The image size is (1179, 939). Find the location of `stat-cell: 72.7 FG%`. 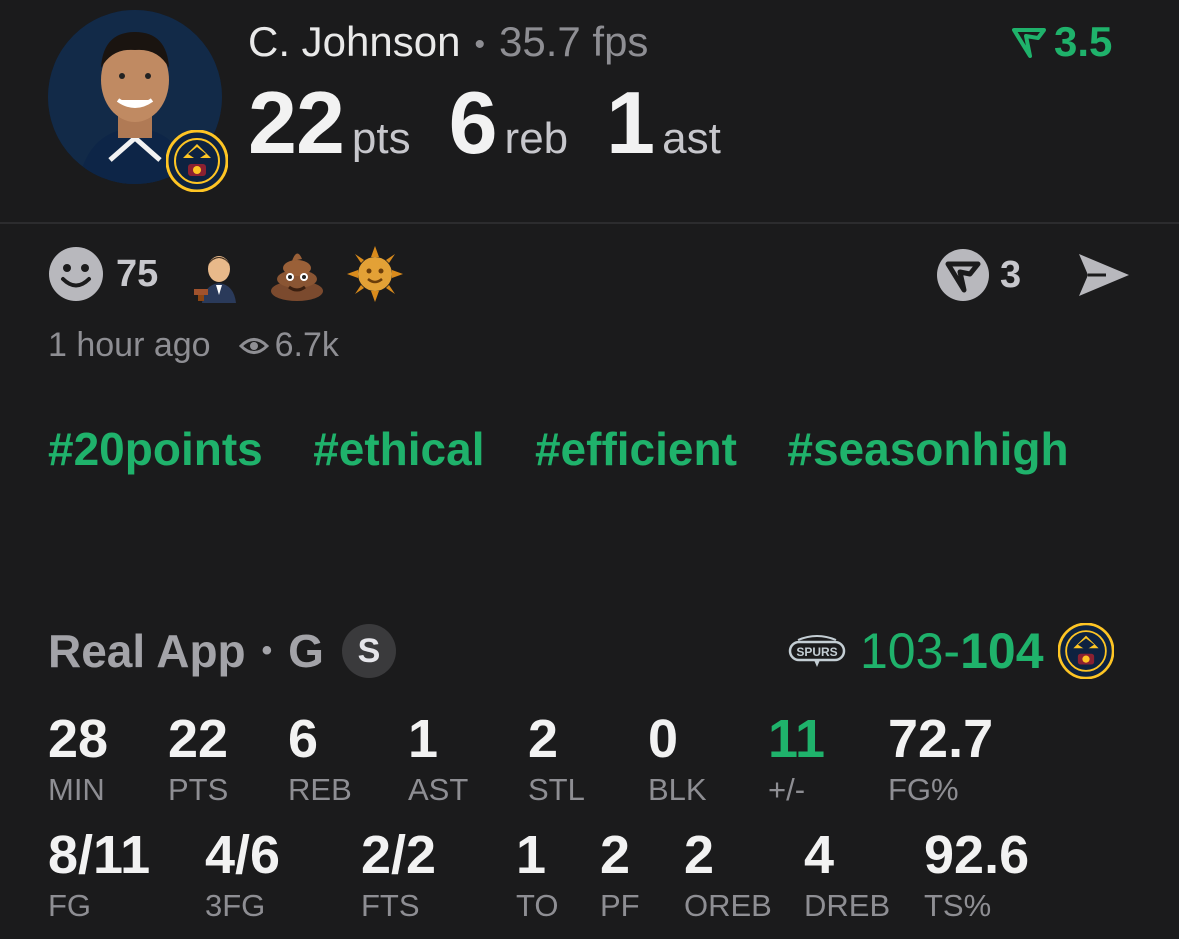

stat-cell: 72.7 FG% is located at coordinates (940, 760).